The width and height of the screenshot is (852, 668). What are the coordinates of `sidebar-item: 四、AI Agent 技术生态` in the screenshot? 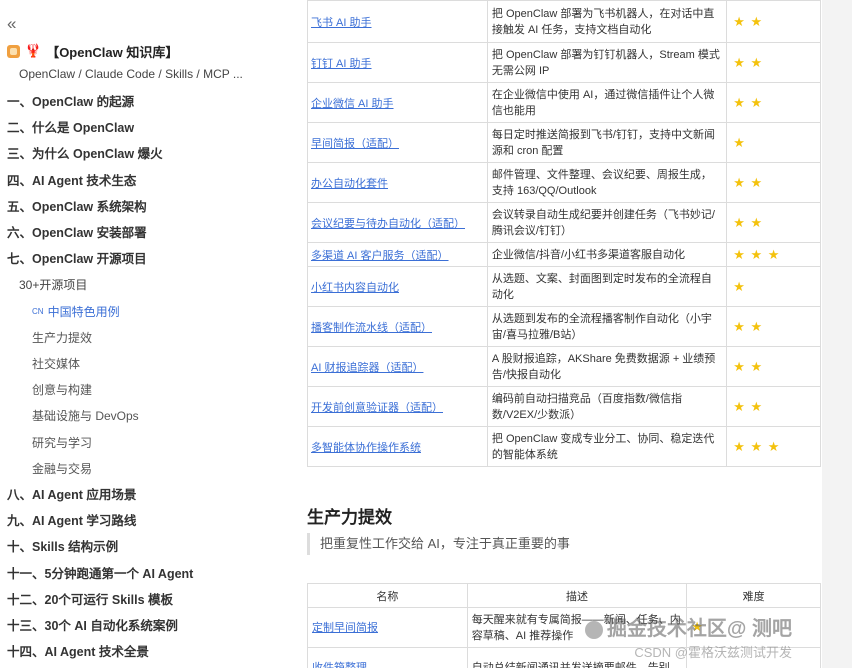 It's located at (71, 181).